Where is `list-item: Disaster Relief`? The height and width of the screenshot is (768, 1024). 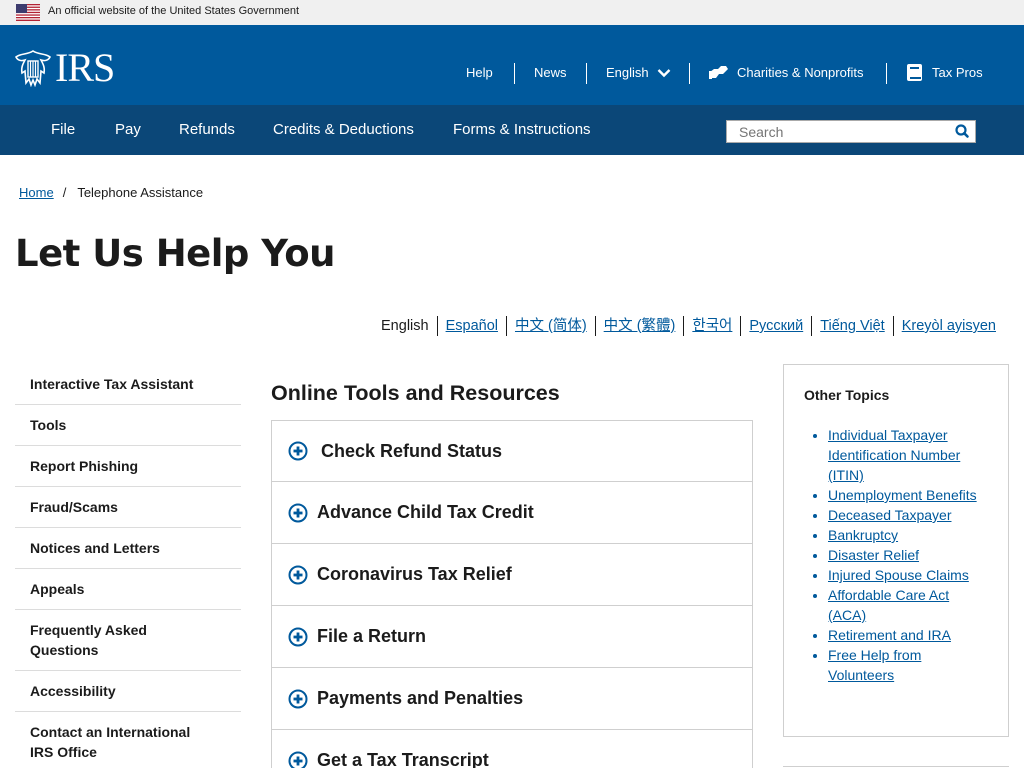
list-item: Disaster Relief is located at coordinates (908, 555).